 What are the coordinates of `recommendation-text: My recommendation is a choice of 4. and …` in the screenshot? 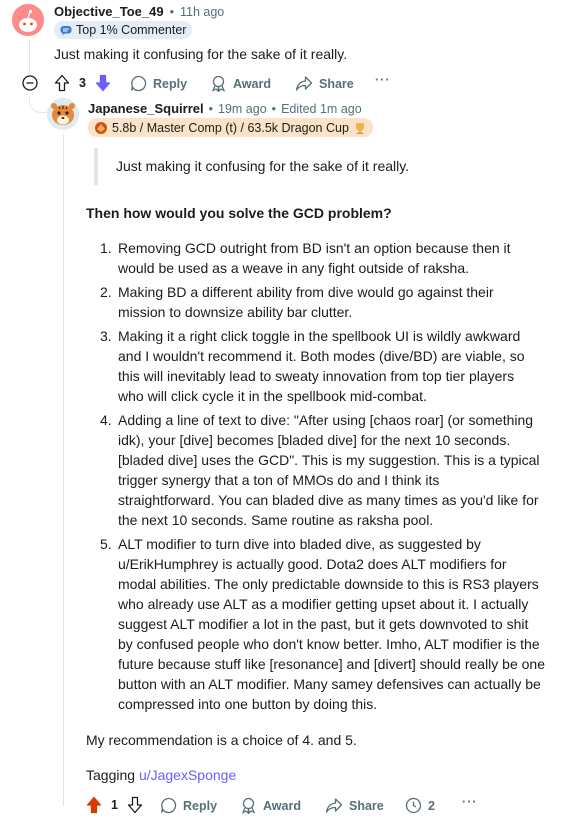 It's located at (221, 740).